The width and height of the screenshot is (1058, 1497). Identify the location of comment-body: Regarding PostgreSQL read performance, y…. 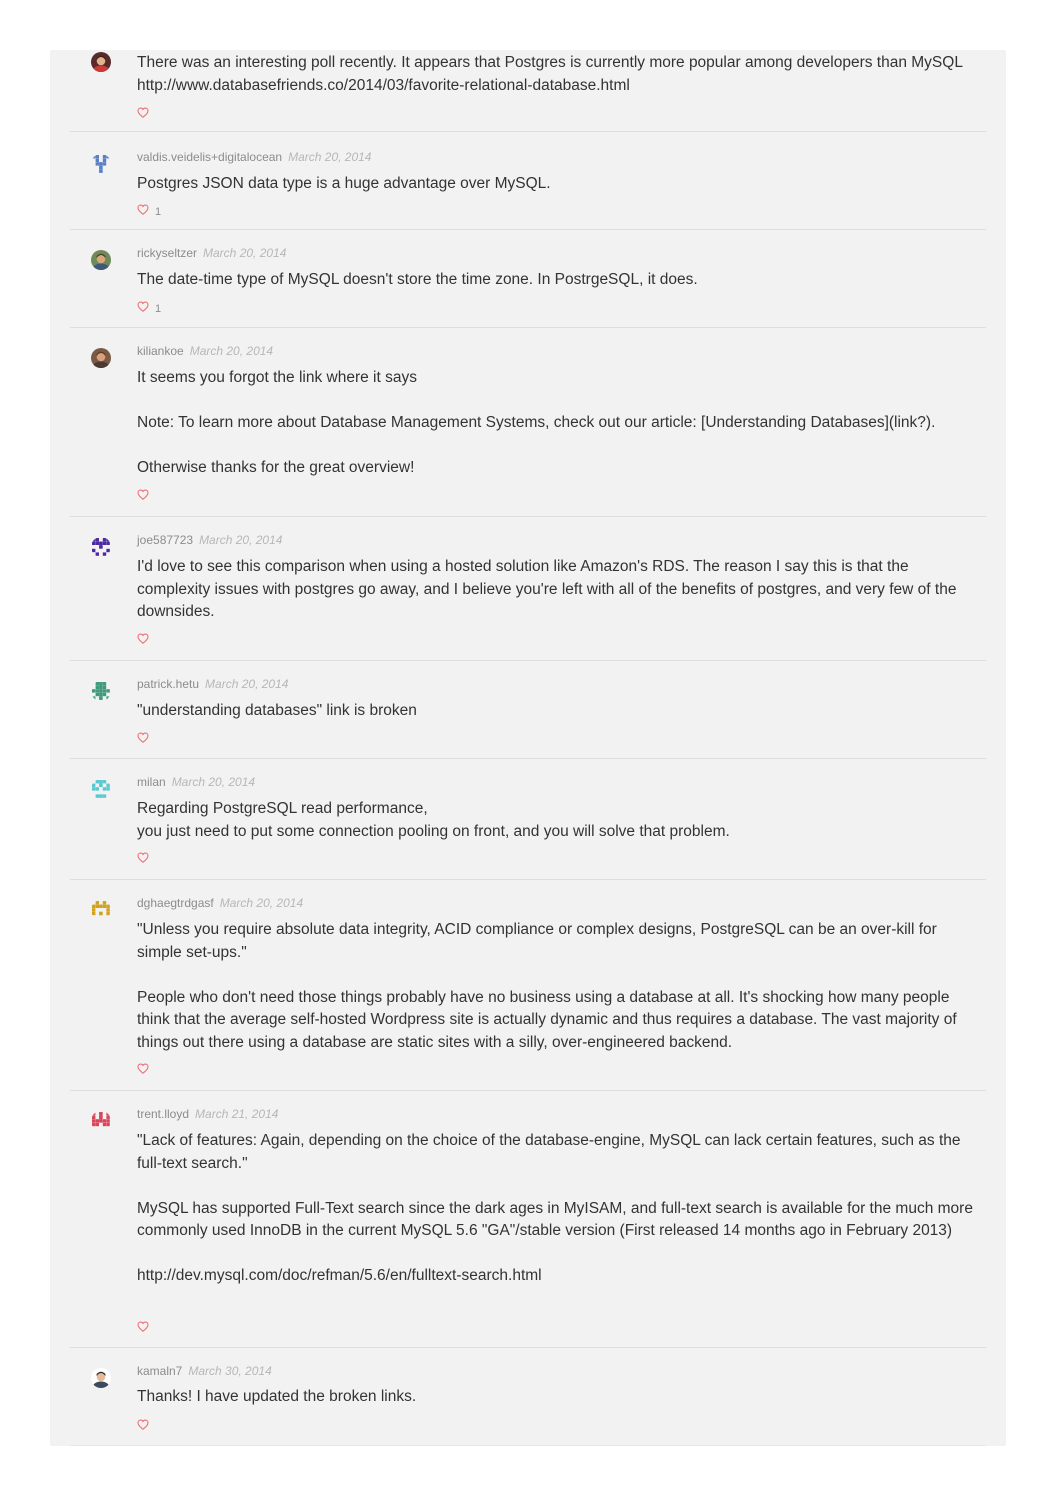
(557, 820).